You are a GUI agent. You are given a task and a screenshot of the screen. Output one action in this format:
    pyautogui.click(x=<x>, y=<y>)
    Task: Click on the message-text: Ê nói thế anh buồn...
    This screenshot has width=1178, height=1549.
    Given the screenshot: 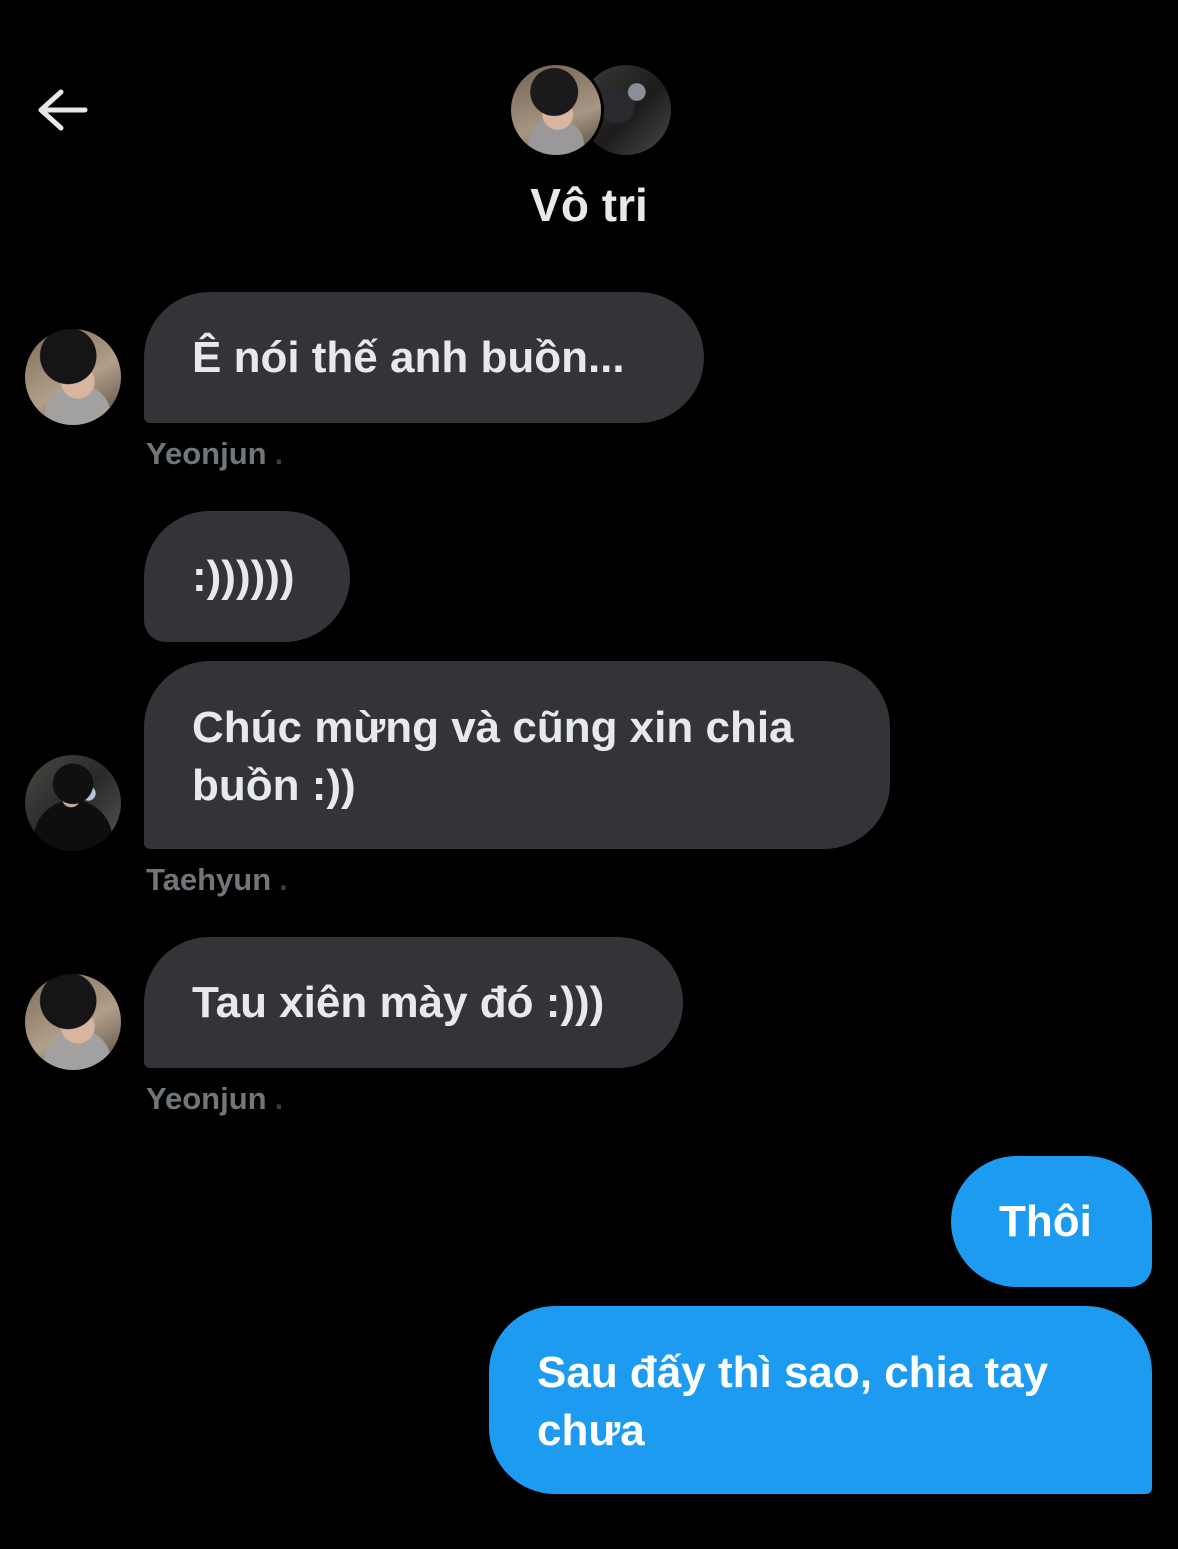 What is the action you would take?
    pyautogui.click(x=408, y=357)
    